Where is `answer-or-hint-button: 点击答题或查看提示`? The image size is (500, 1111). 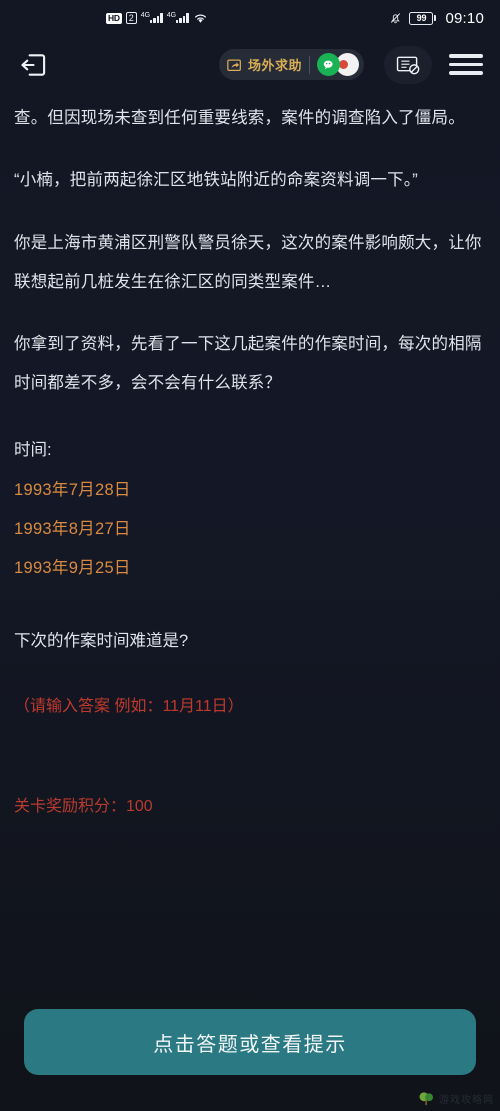
answer-or-hint-button: 点击答题或查看提示 is located at coordinates (250, 1042).